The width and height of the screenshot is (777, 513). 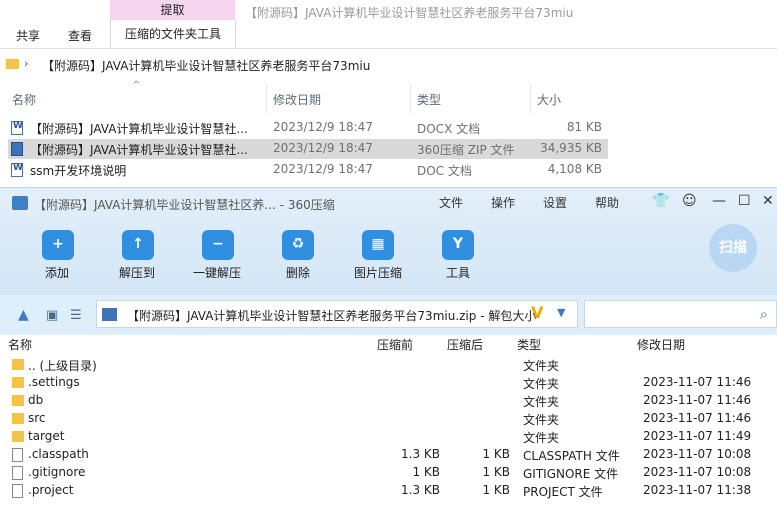 What do you see at coordinates (503, 202) in the screenshot?
I see `menu-operate: 操作` at bounding box center [503, 202].